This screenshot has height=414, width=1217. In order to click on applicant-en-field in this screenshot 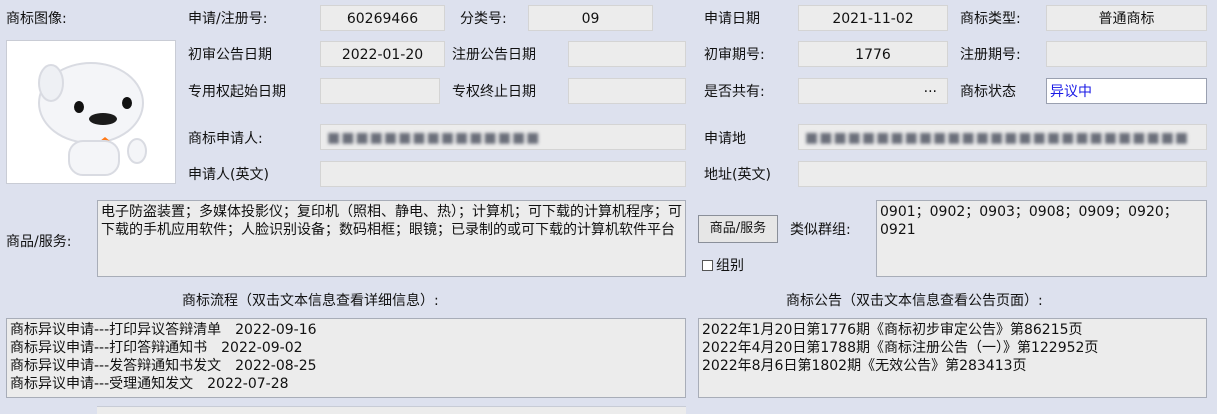, I will do `click(503, 174)`.